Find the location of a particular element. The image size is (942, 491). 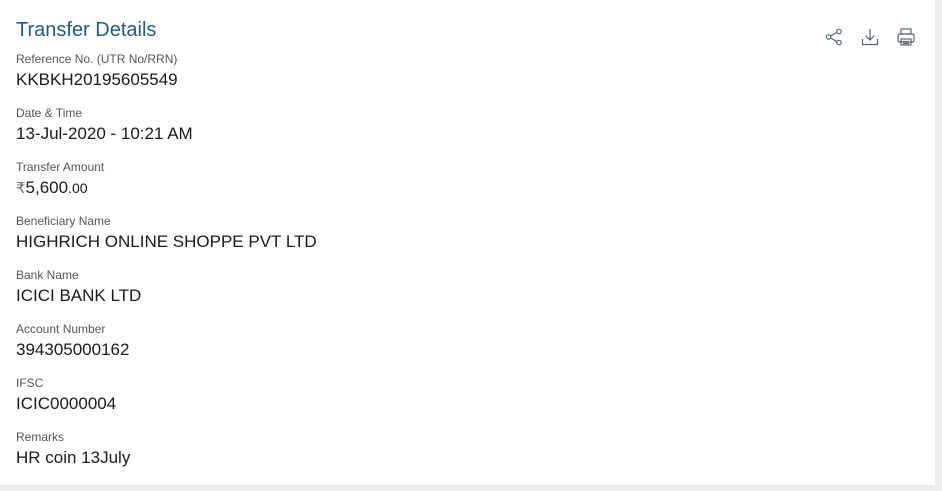

beneficiary-value: HIGHRICH ONLINE SHOPPE PVT LTD is located at coordinates (166, 241).